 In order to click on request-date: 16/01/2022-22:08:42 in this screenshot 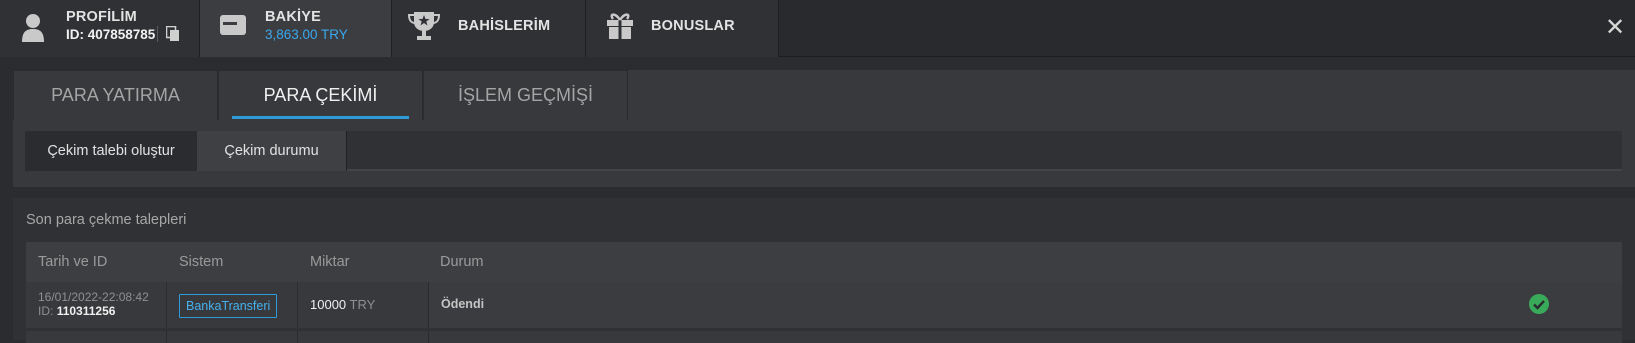, I will do `click(93, 297)`.